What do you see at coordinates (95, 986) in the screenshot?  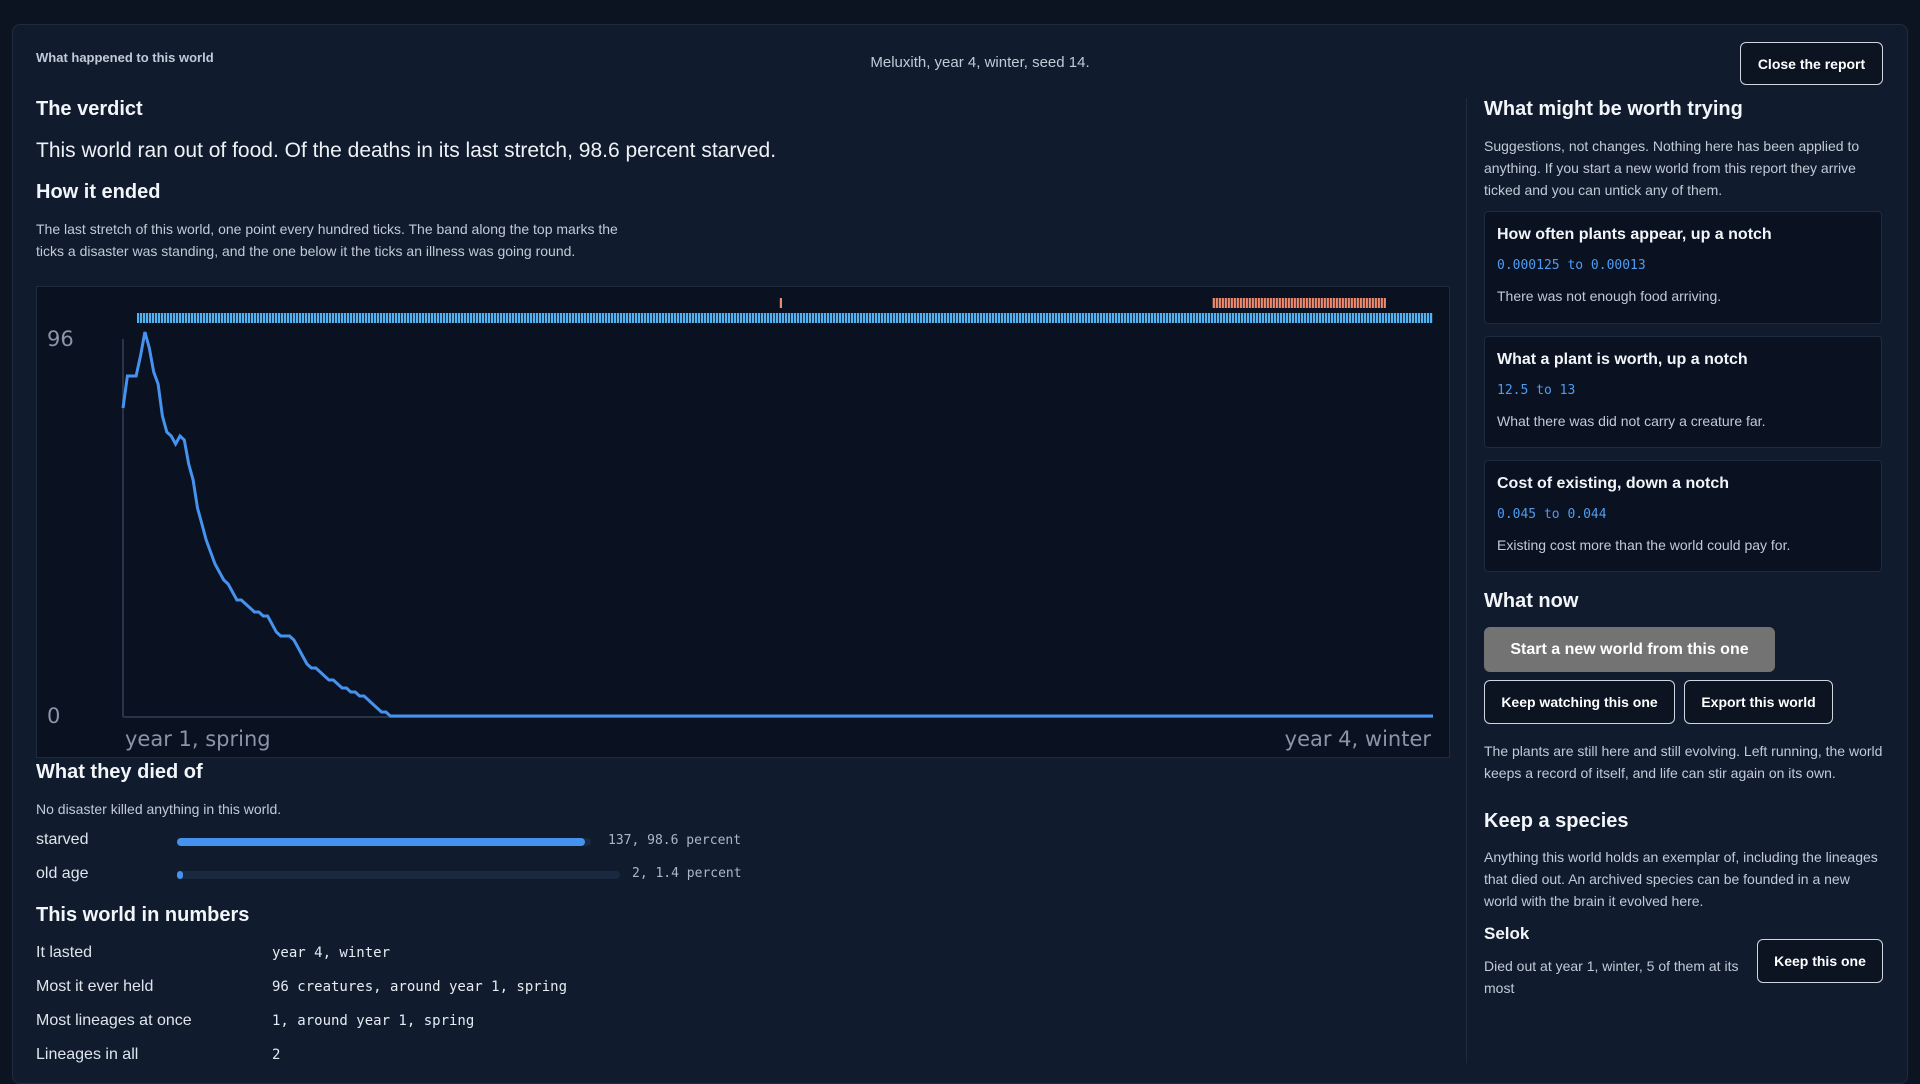 I see `stat-label: Most it ever held` at bounding box center [95, 986].